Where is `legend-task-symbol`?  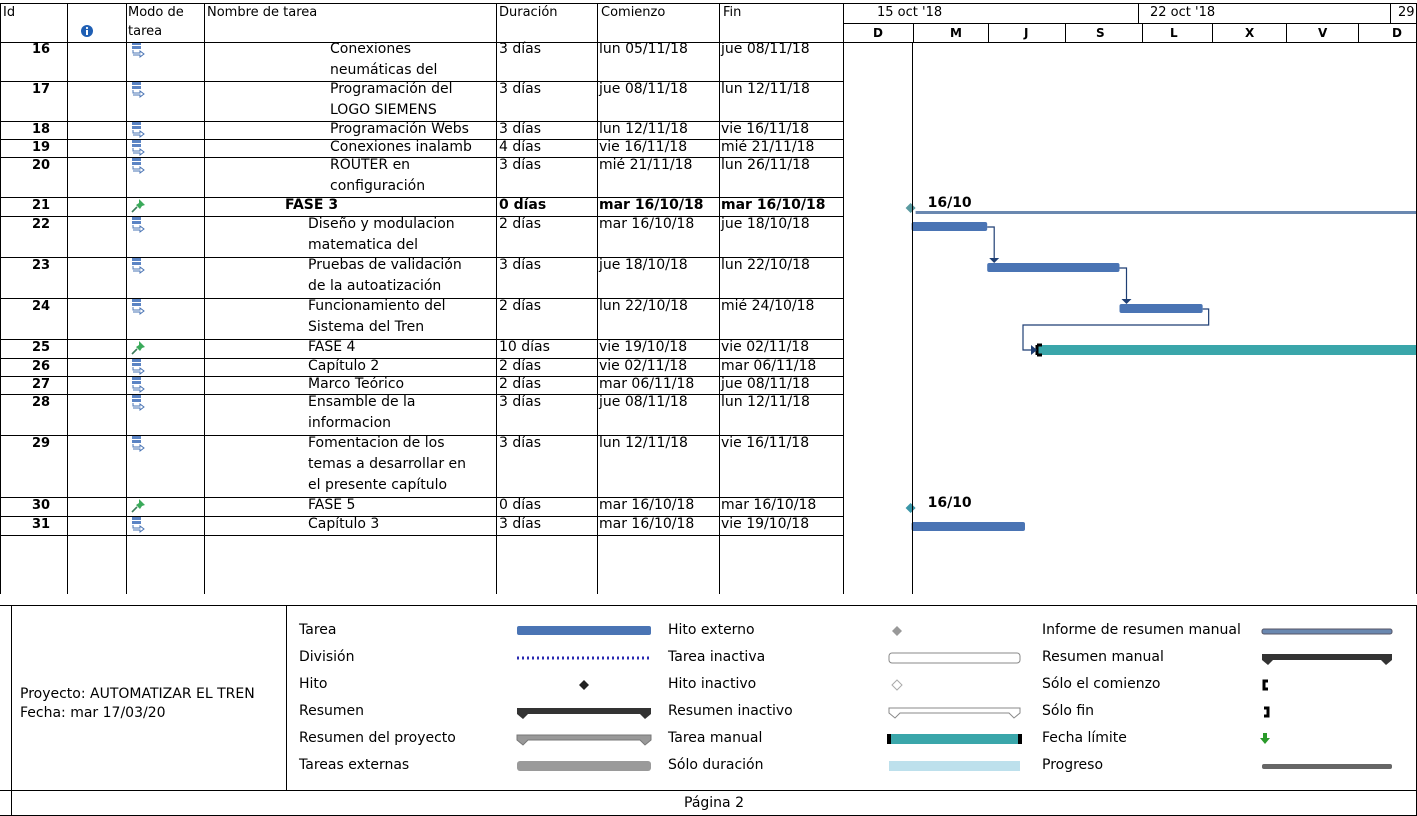 legend-task-symbol is located at coordinates (584, 630).